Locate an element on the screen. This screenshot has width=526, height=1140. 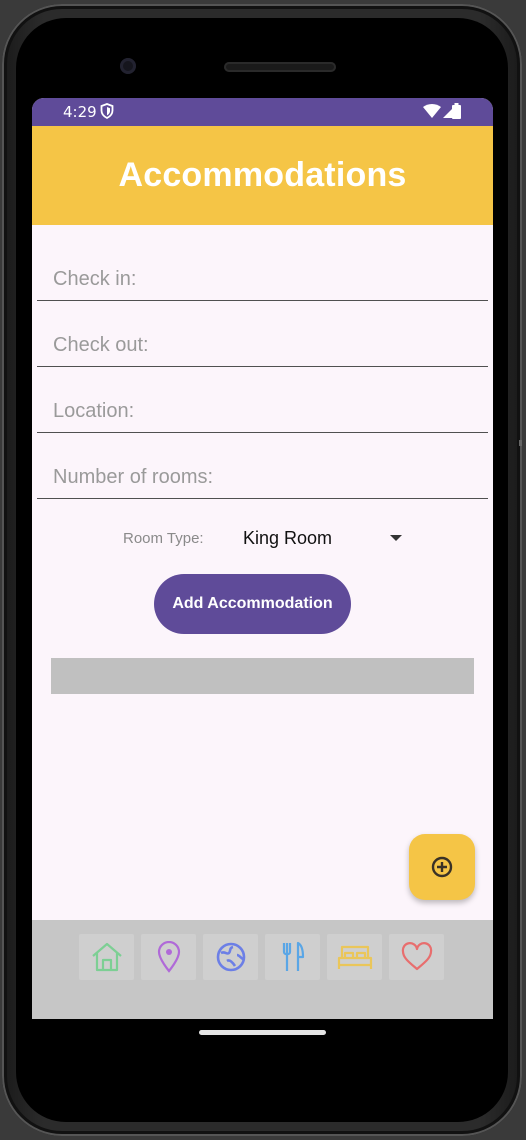
nav-accommodations is located at coordinates (354, 957).